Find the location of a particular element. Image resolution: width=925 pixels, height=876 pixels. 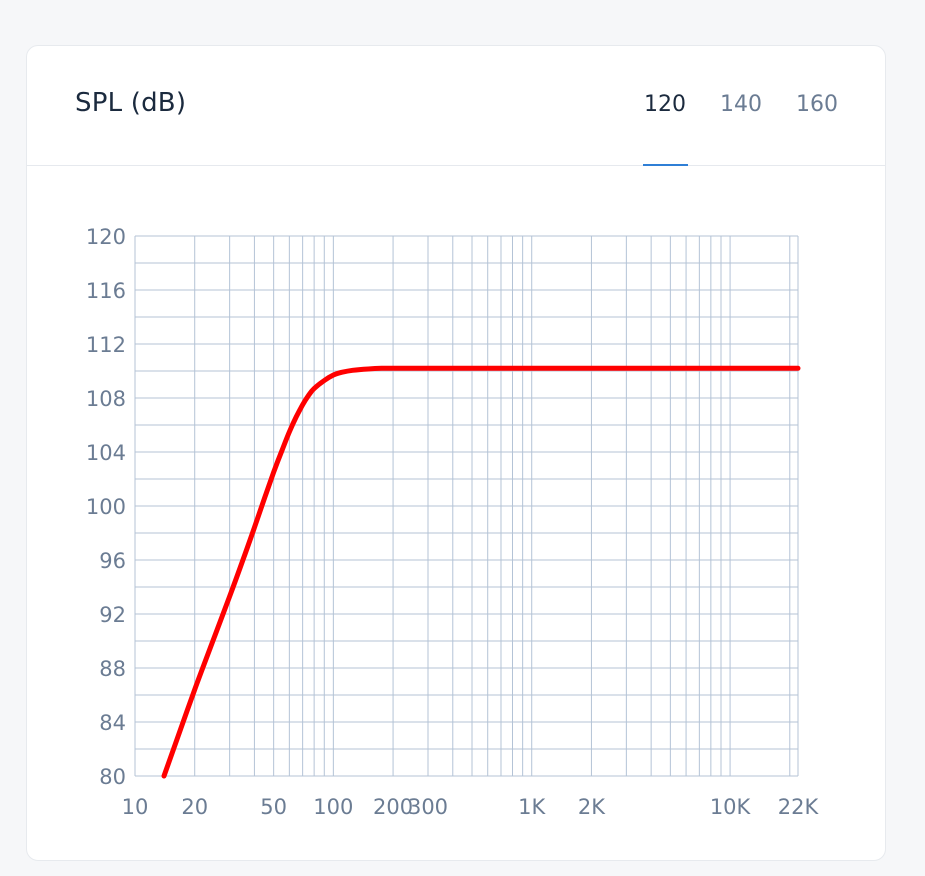

x-tick-label: 300 is located at coordinates (428, 807).